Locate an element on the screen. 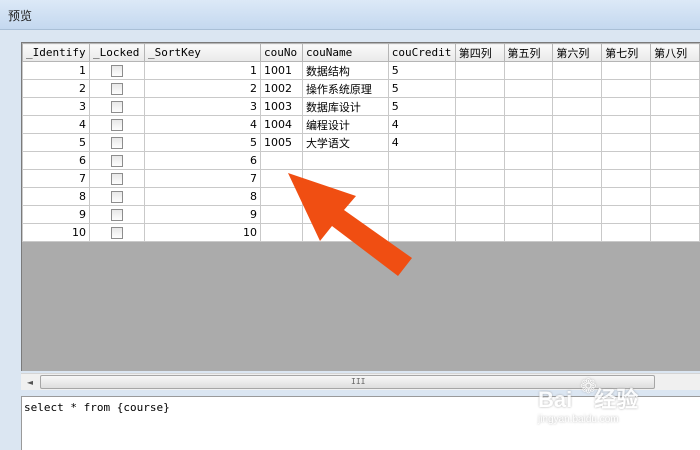 The width and height of the screenshot is (700, 450). cell-couno: 1005 is located at coordinates (281, 142).